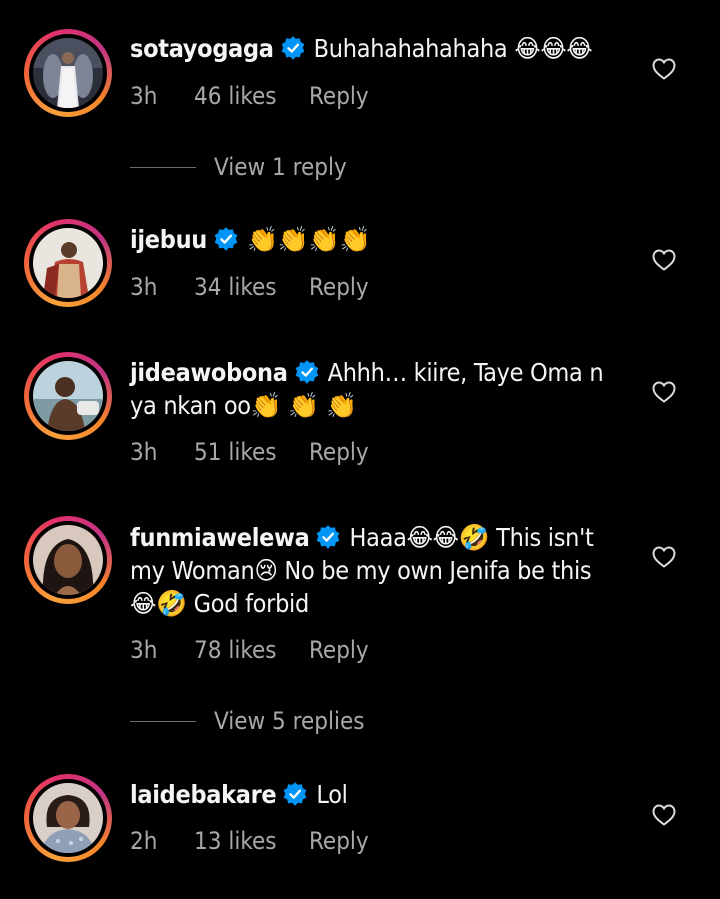 This screenshot has height=899, width=720. I want to click on comment-meta: 2h 13 likes Reply, so click(249, 841).